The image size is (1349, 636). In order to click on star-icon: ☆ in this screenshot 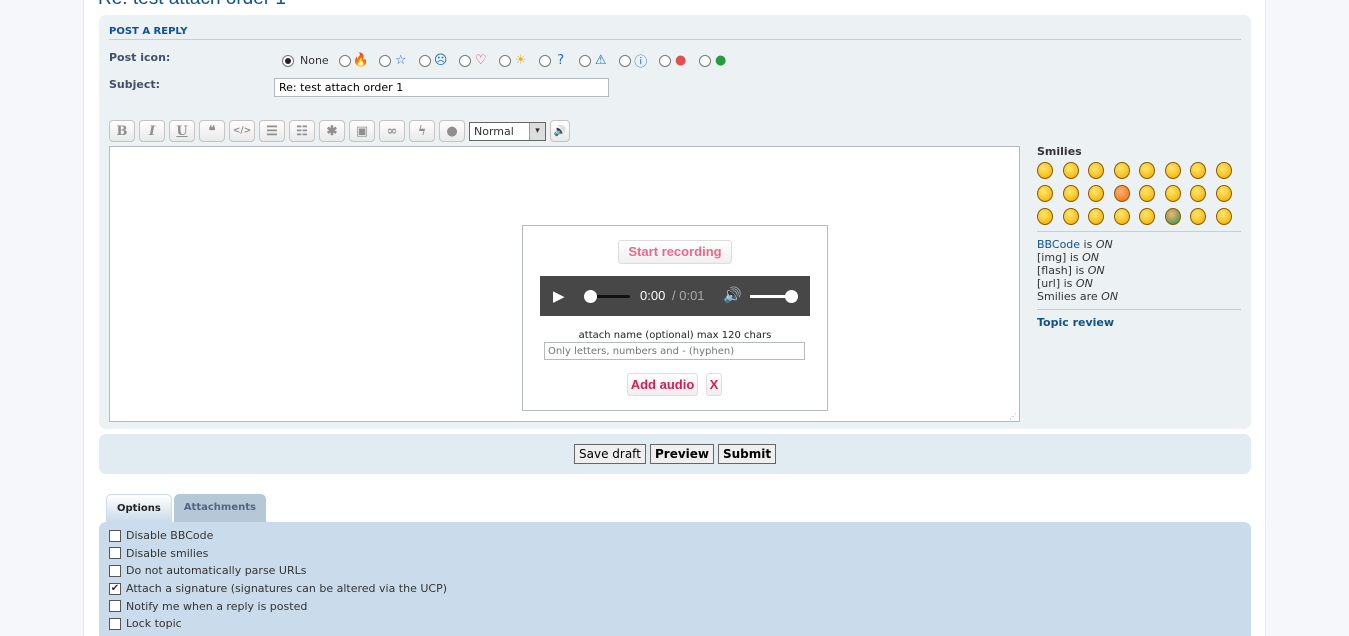, I will do `click(400, 60)`.